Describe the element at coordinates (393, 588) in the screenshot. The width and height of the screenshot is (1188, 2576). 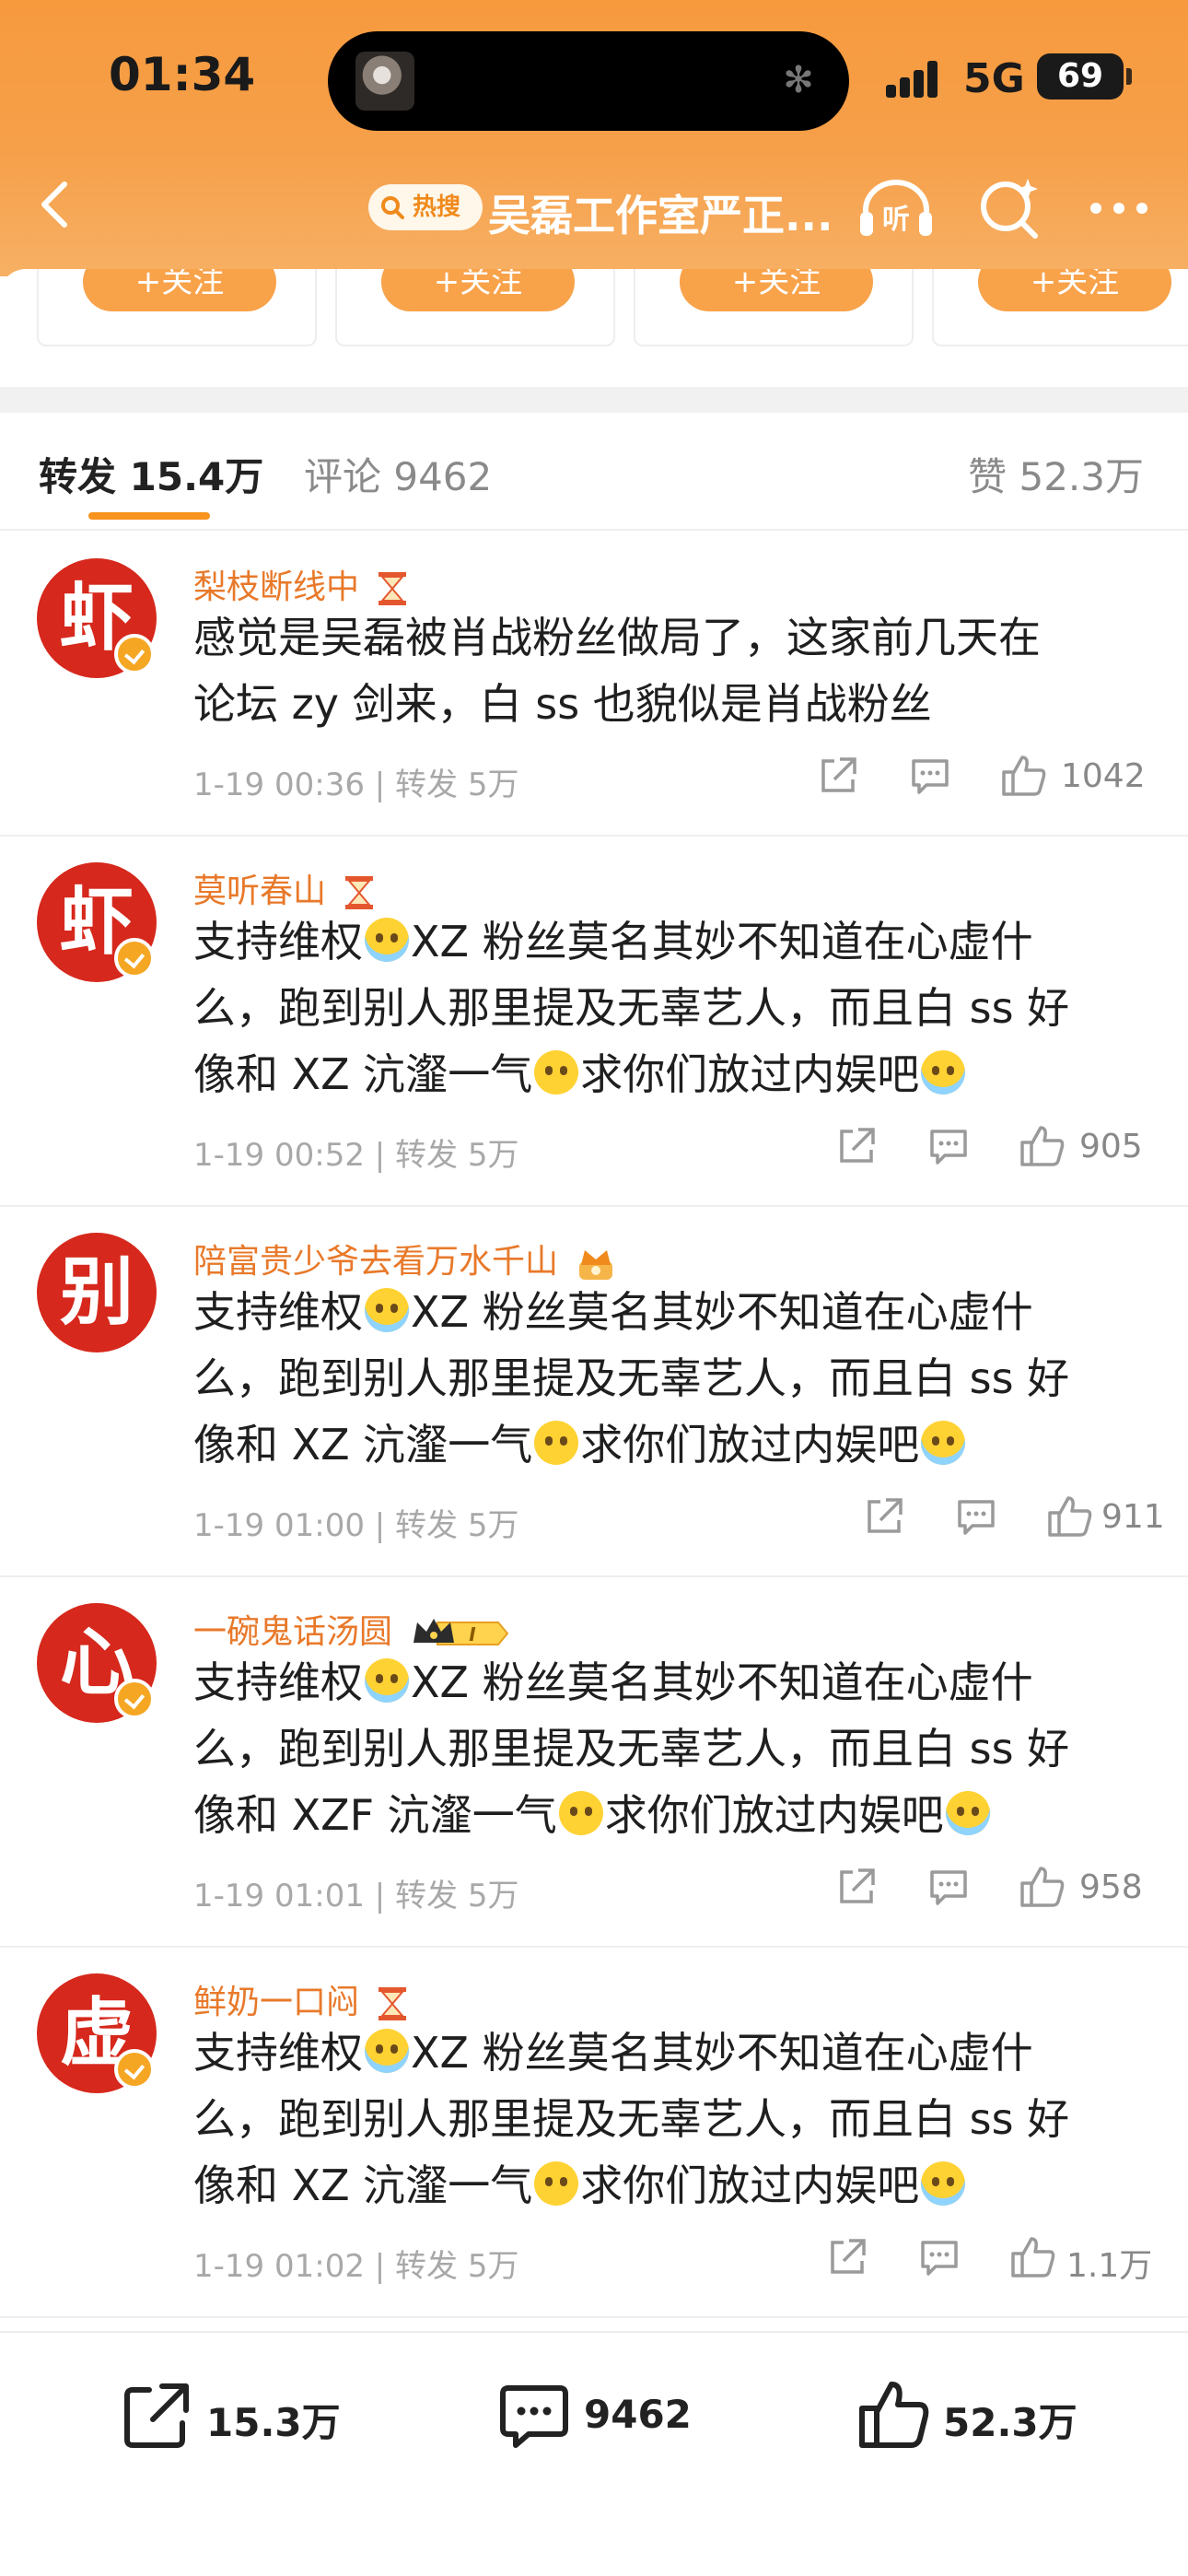
I see `hourglass-icon` at that location.